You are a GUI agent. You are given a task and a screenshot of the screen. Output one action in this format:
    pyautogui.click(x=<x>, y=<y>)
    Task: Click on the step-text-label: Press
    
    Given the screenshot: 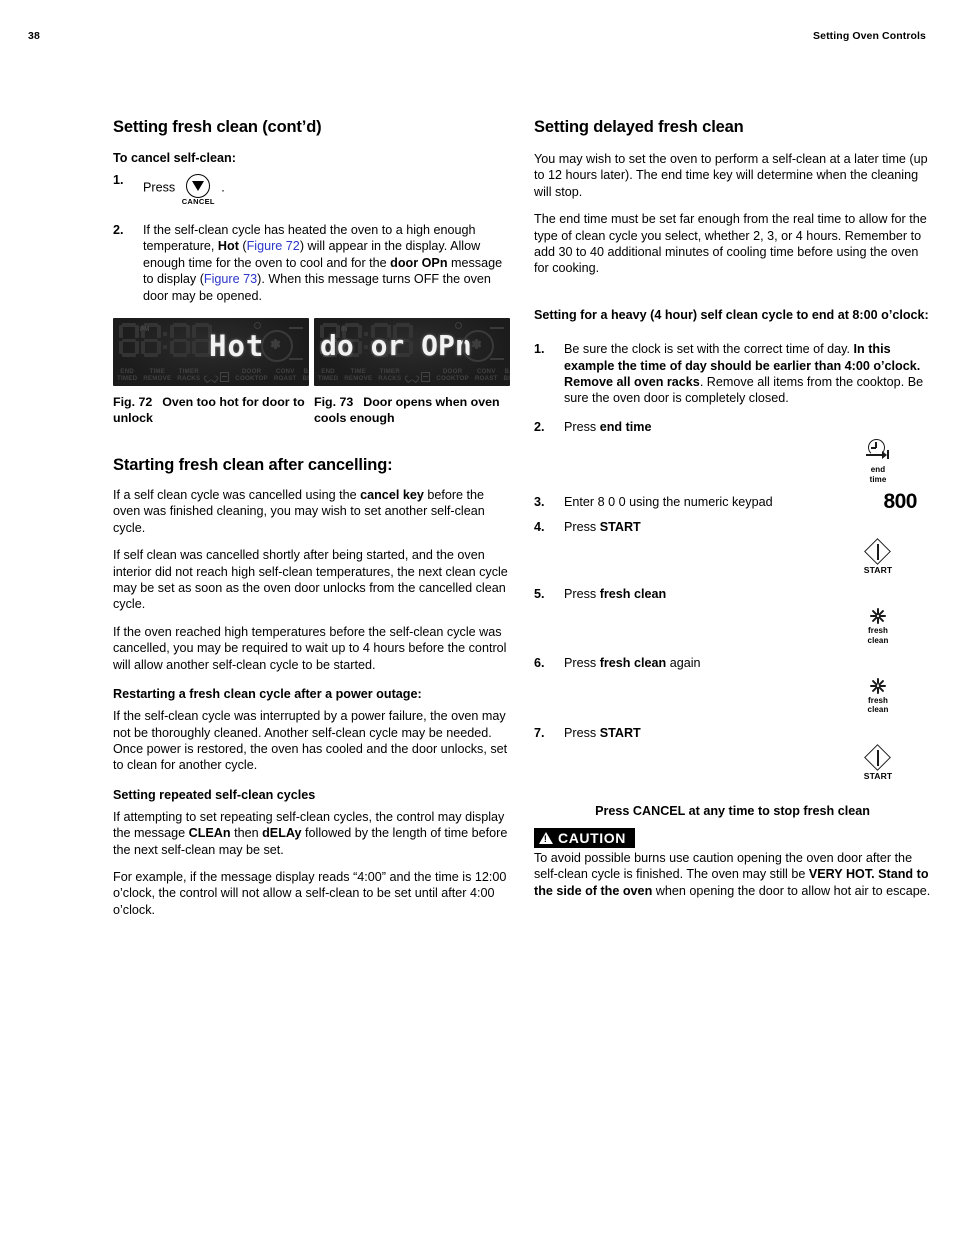 What is the action you would take?
    pyautogui.click(x=159, y=187)
    